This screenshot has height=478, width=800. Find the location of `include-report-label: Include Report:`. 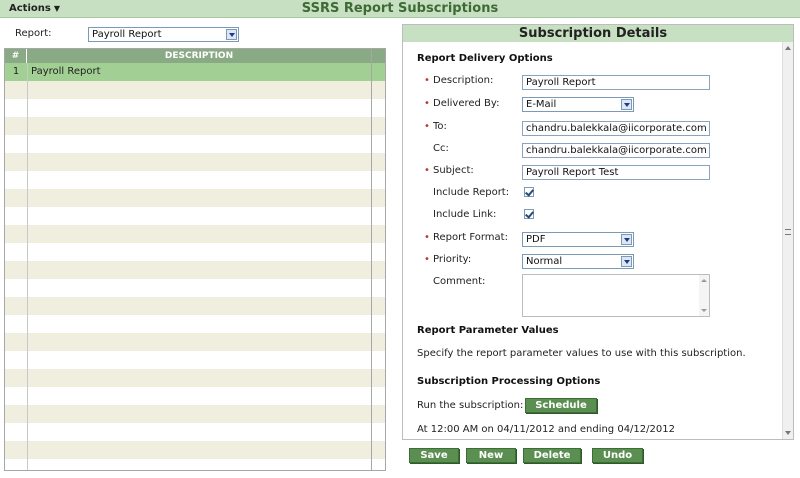

include-report-label: Include Report: is located at coordinates (471, 192).